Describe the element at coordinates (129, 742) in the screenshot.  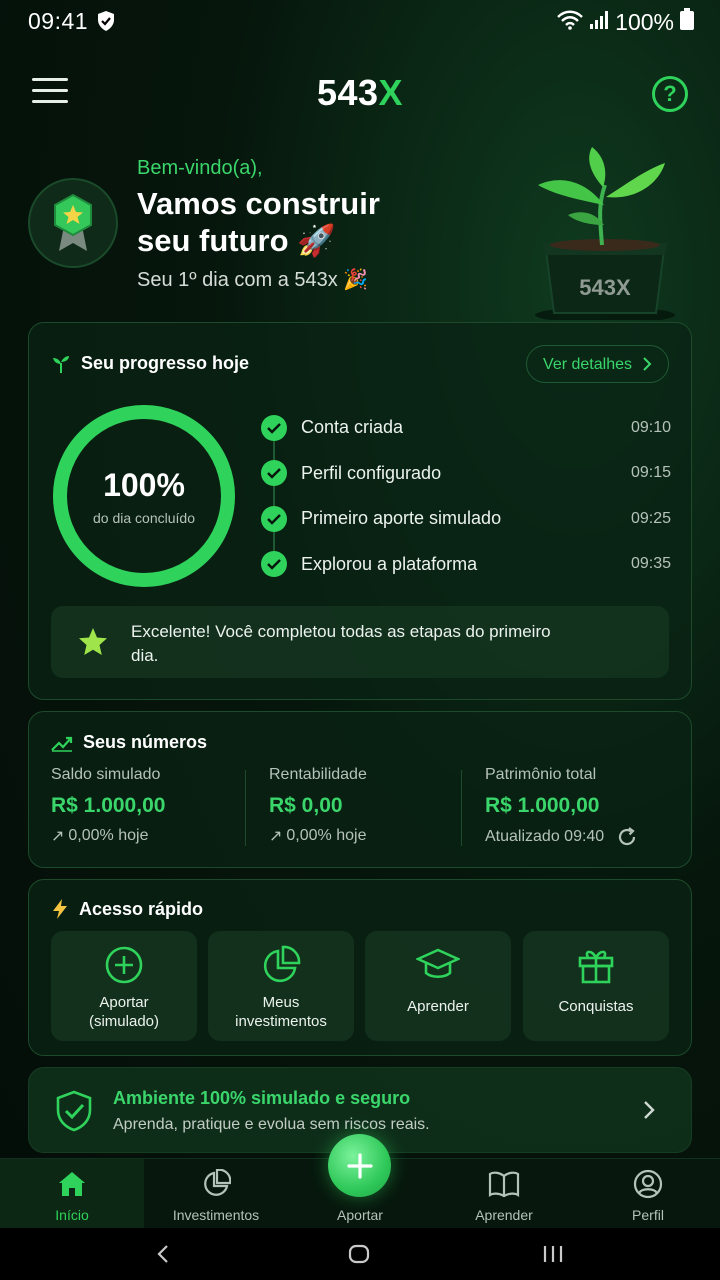
I see `numbers-title: Seus números` at that location.